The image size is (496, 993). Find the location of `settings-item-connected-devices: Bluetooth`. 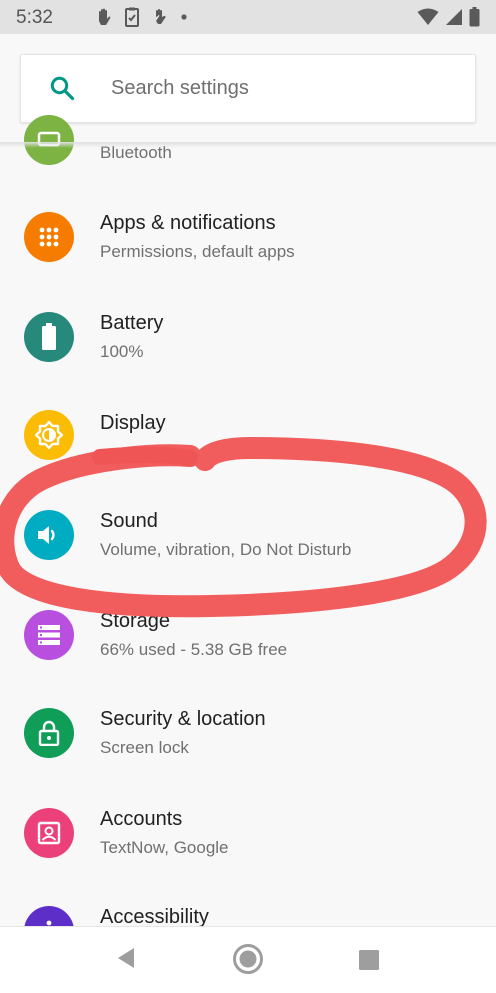

settings-item-connected-devices: Bluetooth is located at coordinates (248, 148).